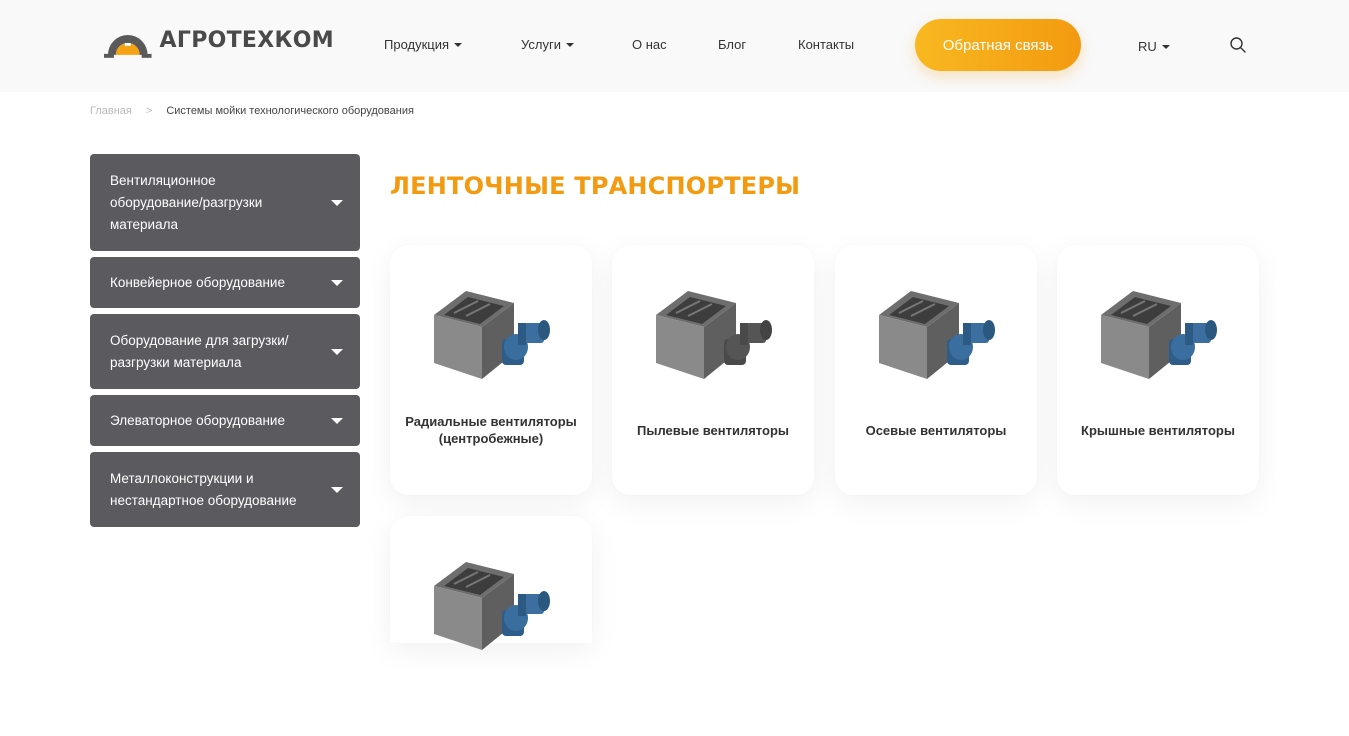 This screenshot has width=1349, height=736. I want to click on nav-item-contacts: Контакты, so click(826, 44).